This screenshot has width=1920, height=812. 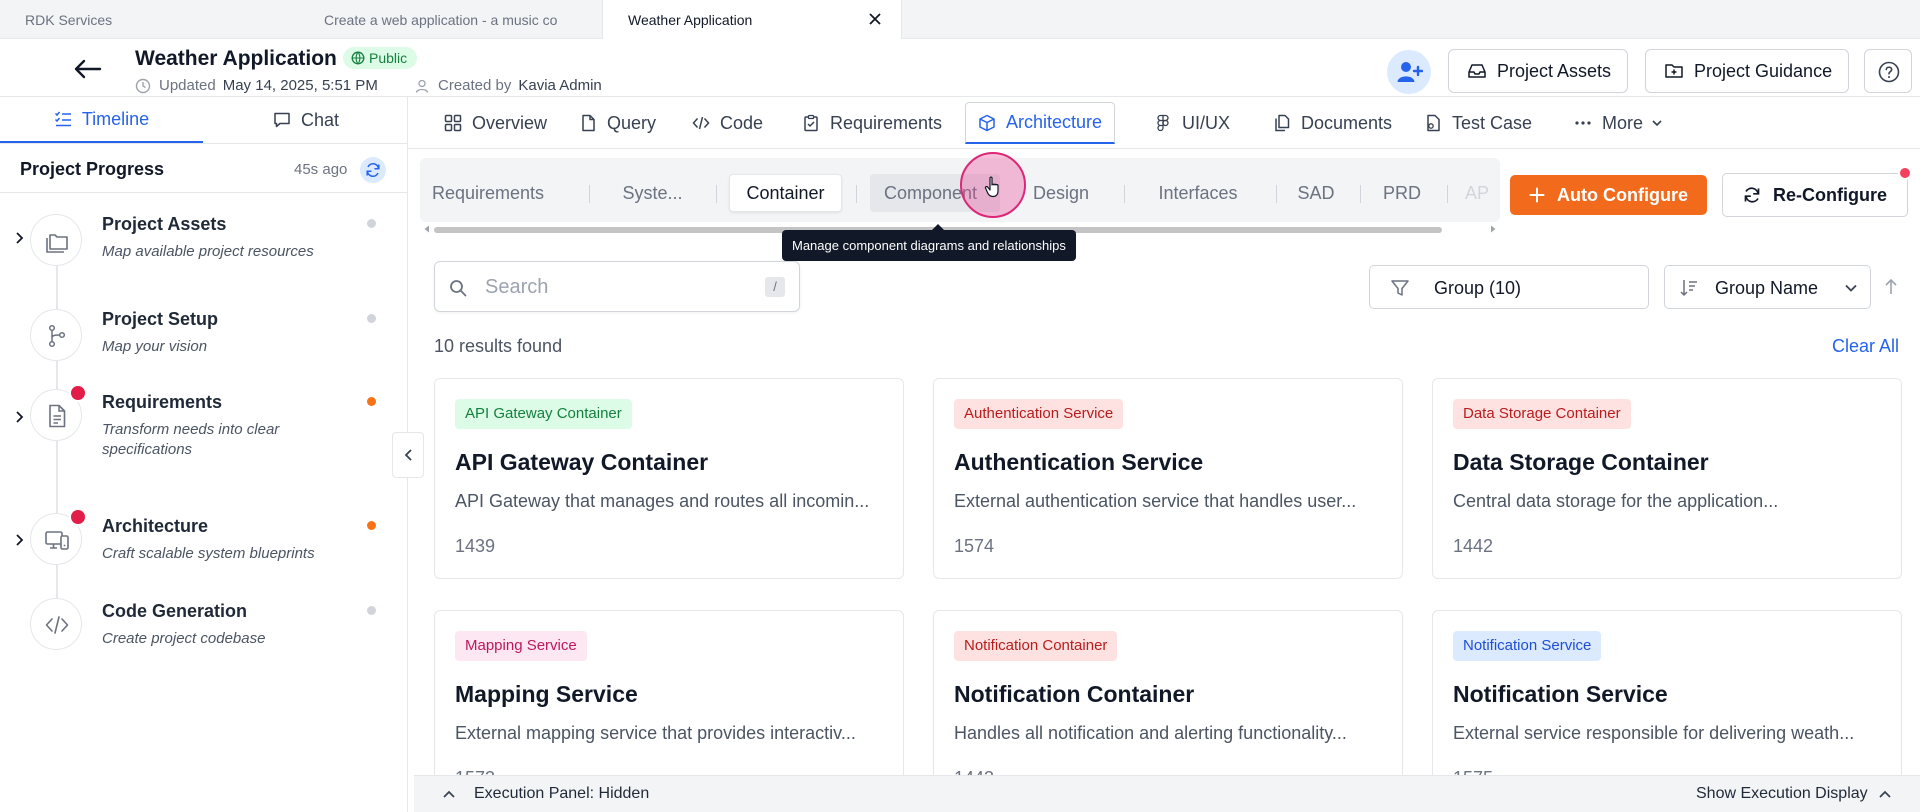 I want to click on plus-icon, so click(x=1537, y=195).